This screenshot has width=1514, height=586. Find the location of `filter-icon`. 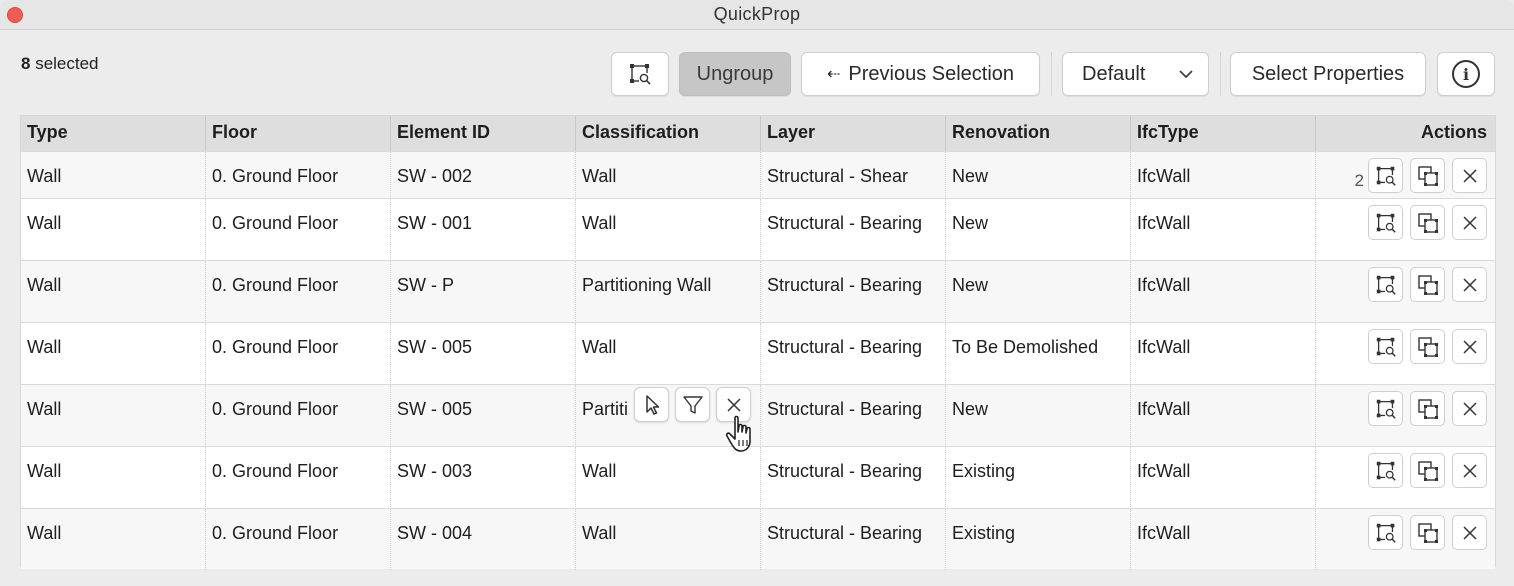

filter-icon is located at coordinates (692, 404).